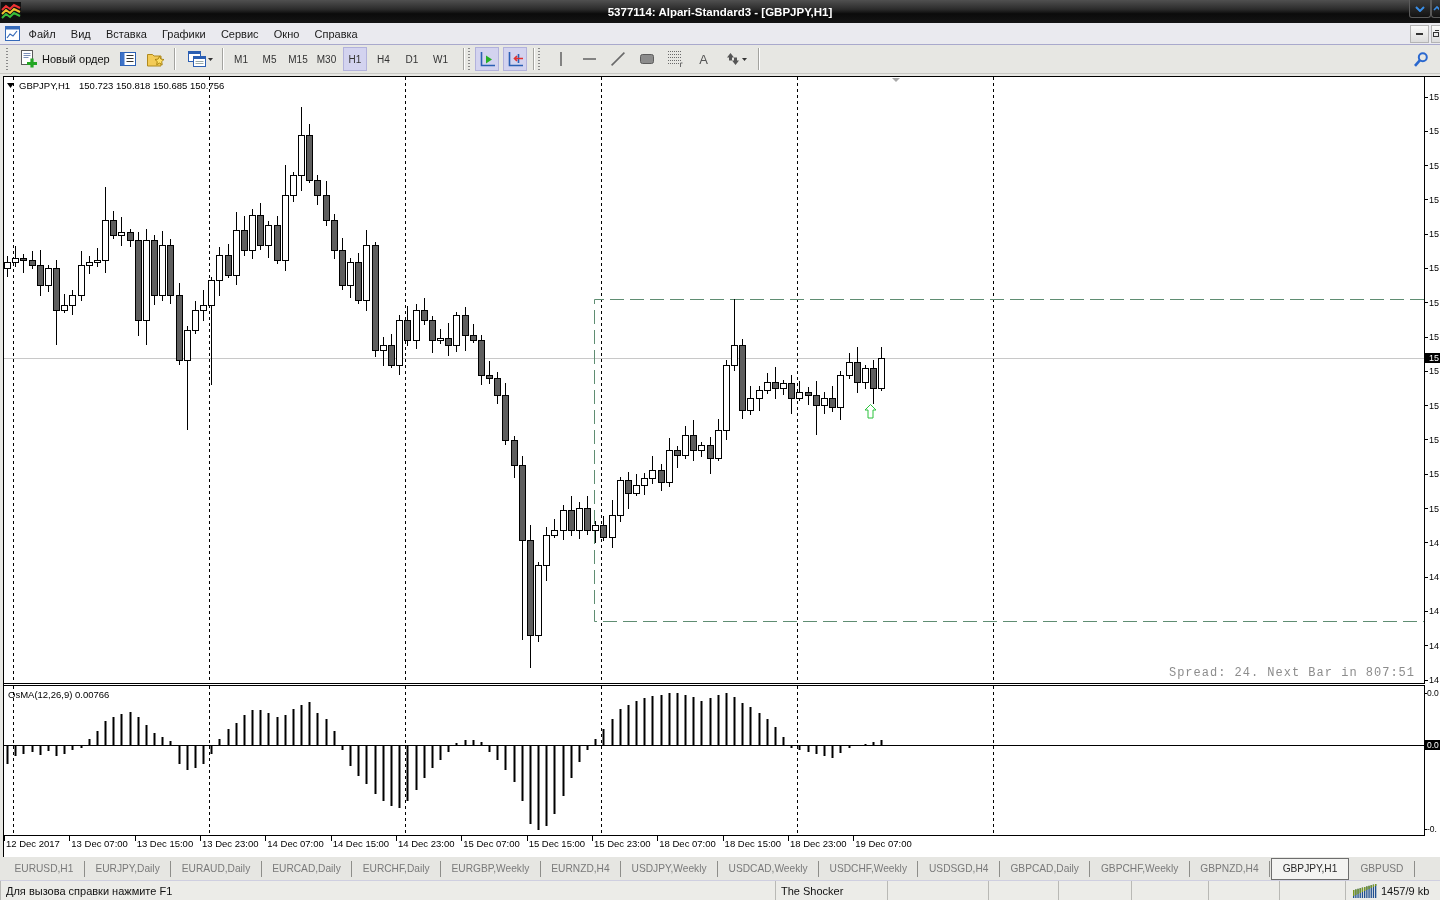 The image size is (1440, 900). Describe the element at coordinates (240, 33) in the screenshot. I see `menu-item: Сервис` at that location.